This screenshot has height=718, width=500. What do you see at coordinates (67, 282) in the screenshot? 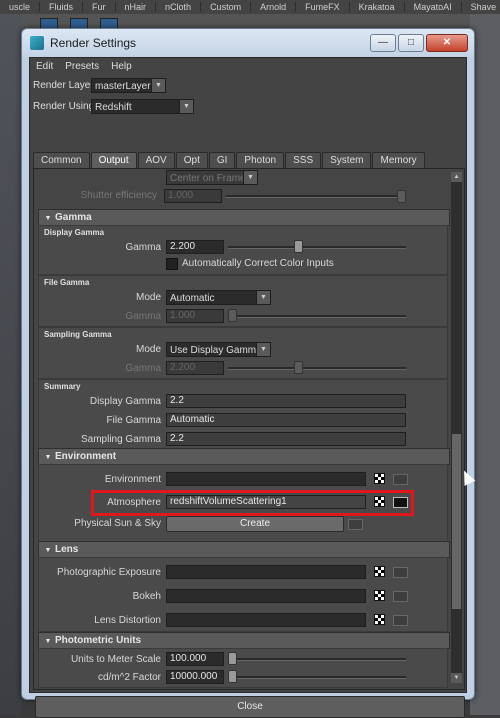
I see `file-gamma-title: File Gamma` at bounding box center [67, 282].